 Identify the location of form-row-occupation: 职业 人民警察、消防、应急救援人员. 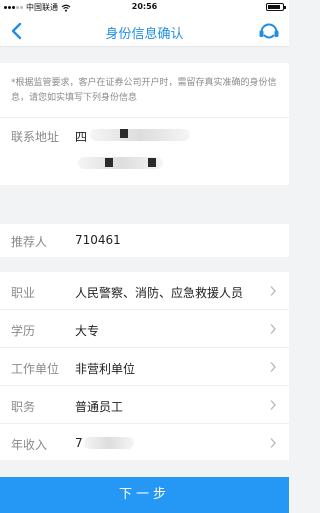
(144, 291).